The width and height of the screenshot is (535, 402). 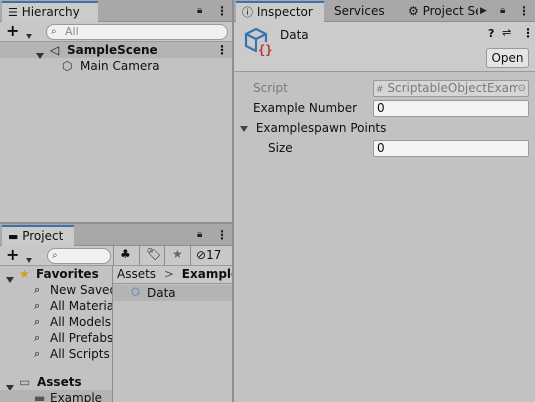 What do you see at coordinates (161, 293) in the screenshot?
I see `file-label: Data` at bounding box center [161, 293].